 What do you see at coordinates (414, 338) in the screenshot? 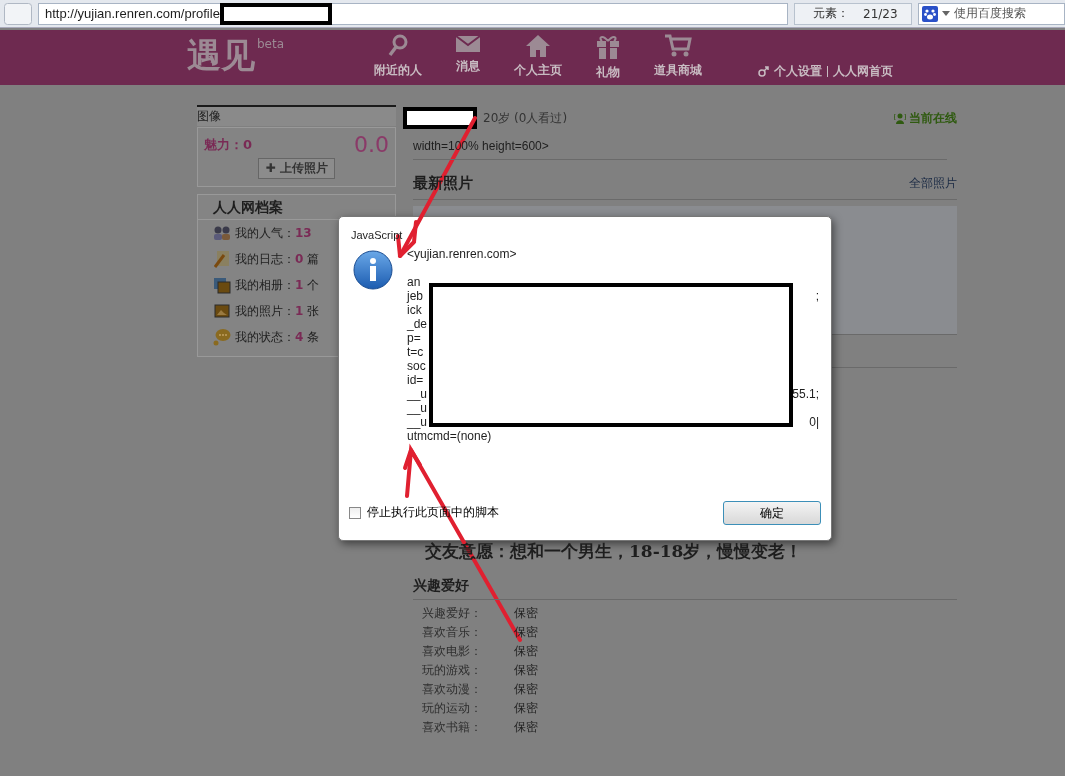
I see `message-text: p=` at bounding box center [414, 338].